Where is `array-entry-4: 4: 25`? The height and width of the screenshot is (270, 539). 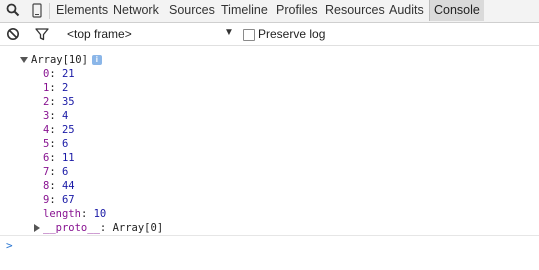 array-entry-4: 4: 25 is located at coordinates (59, 130).